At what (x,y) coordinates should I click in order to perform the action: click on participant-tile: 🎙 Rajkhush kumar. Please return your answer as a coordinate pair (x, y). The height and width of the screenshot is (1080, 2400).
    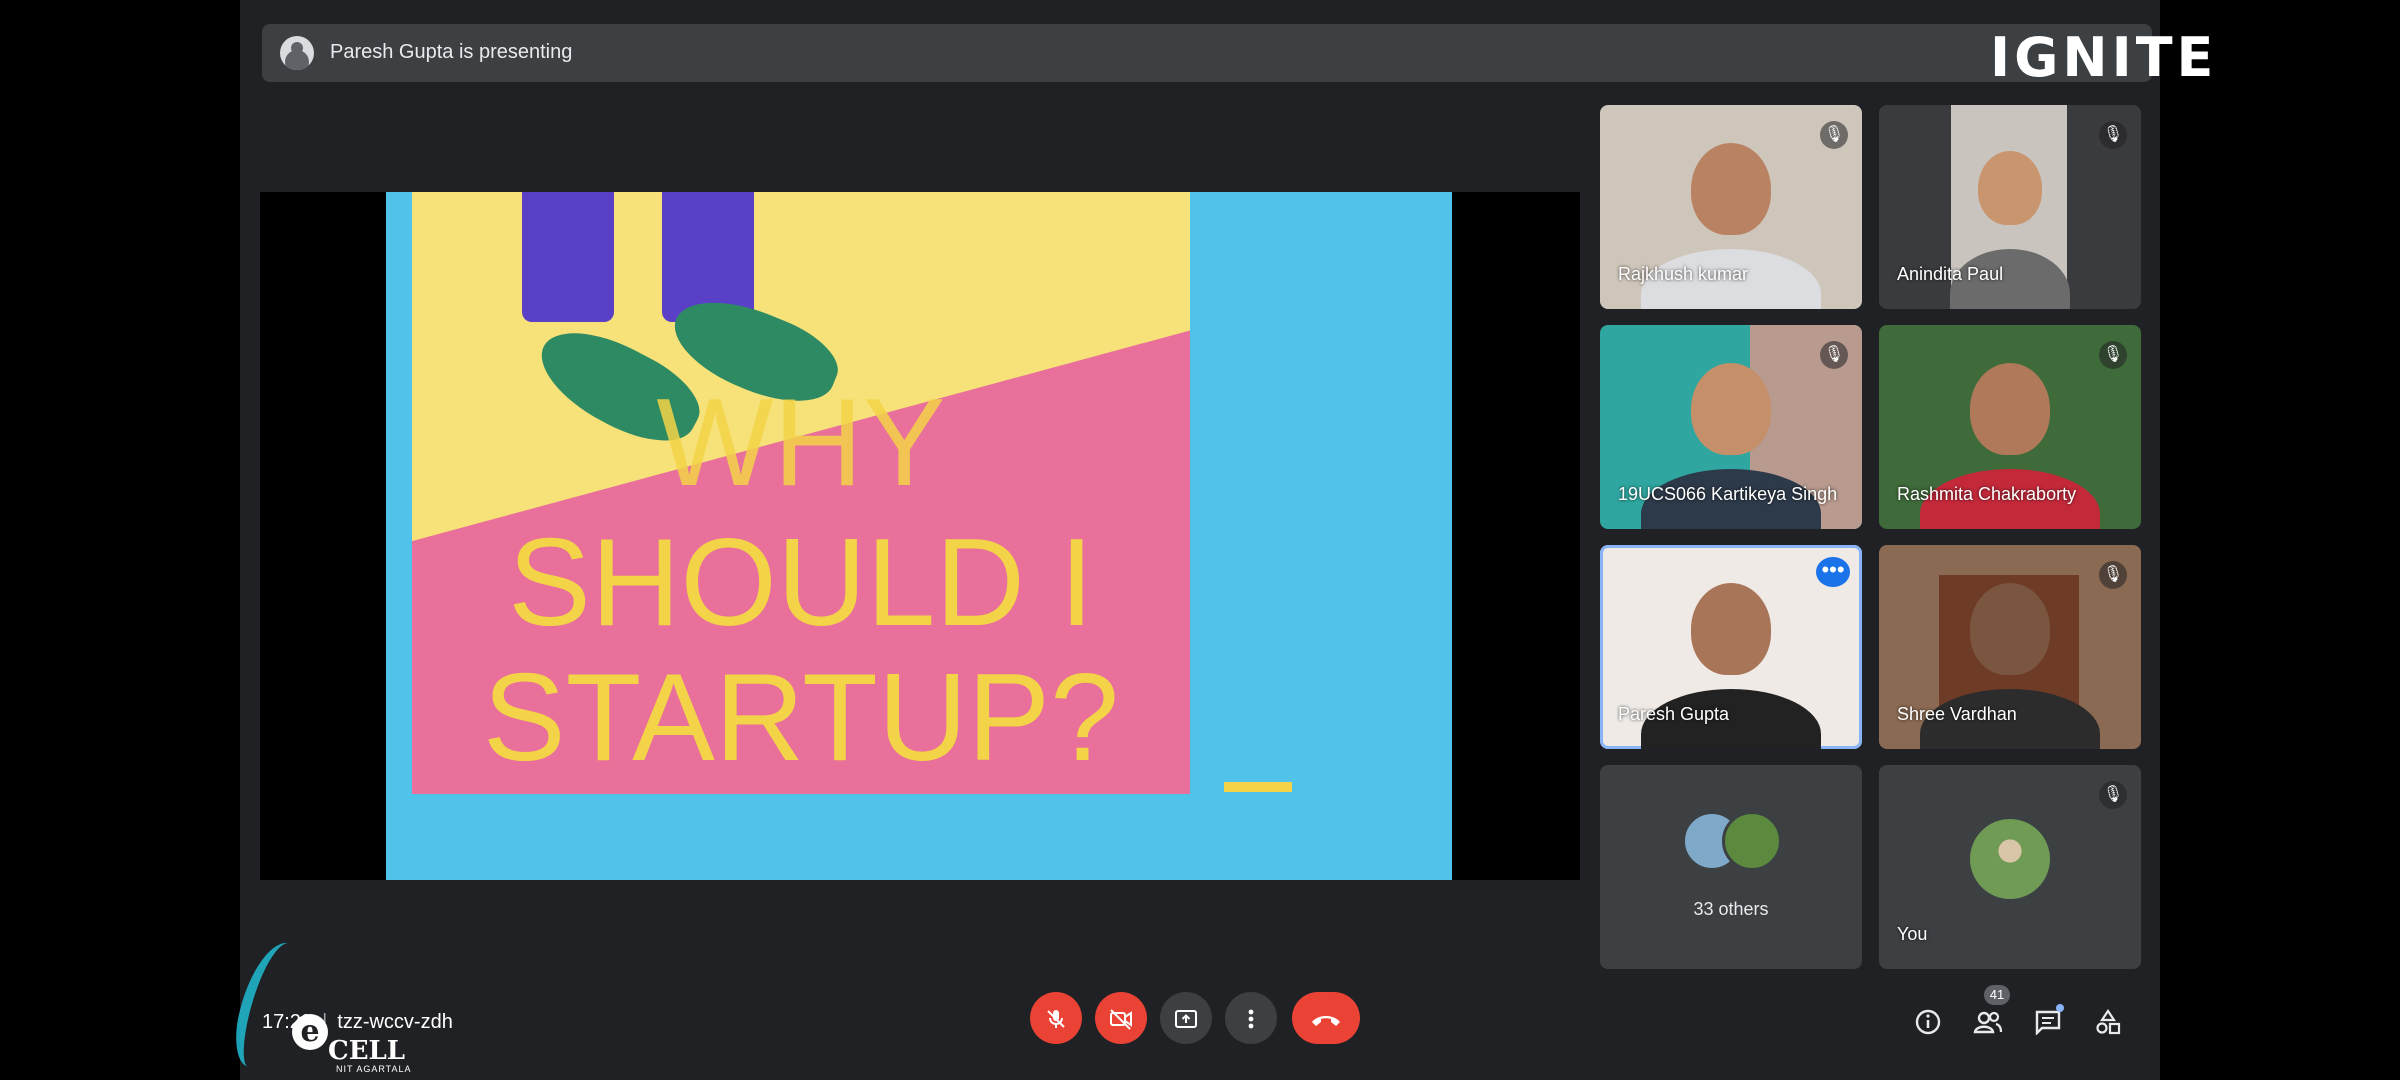
    Looking at the image, I should click on (1731, 207).